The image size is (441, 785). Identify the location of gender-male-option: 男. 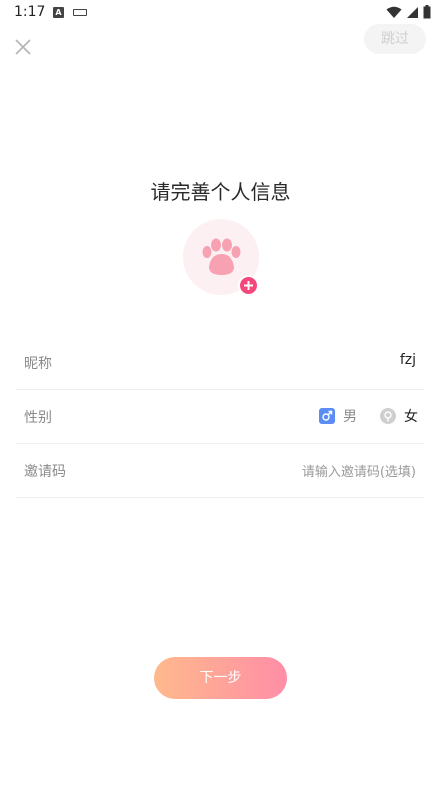
(338, 416).